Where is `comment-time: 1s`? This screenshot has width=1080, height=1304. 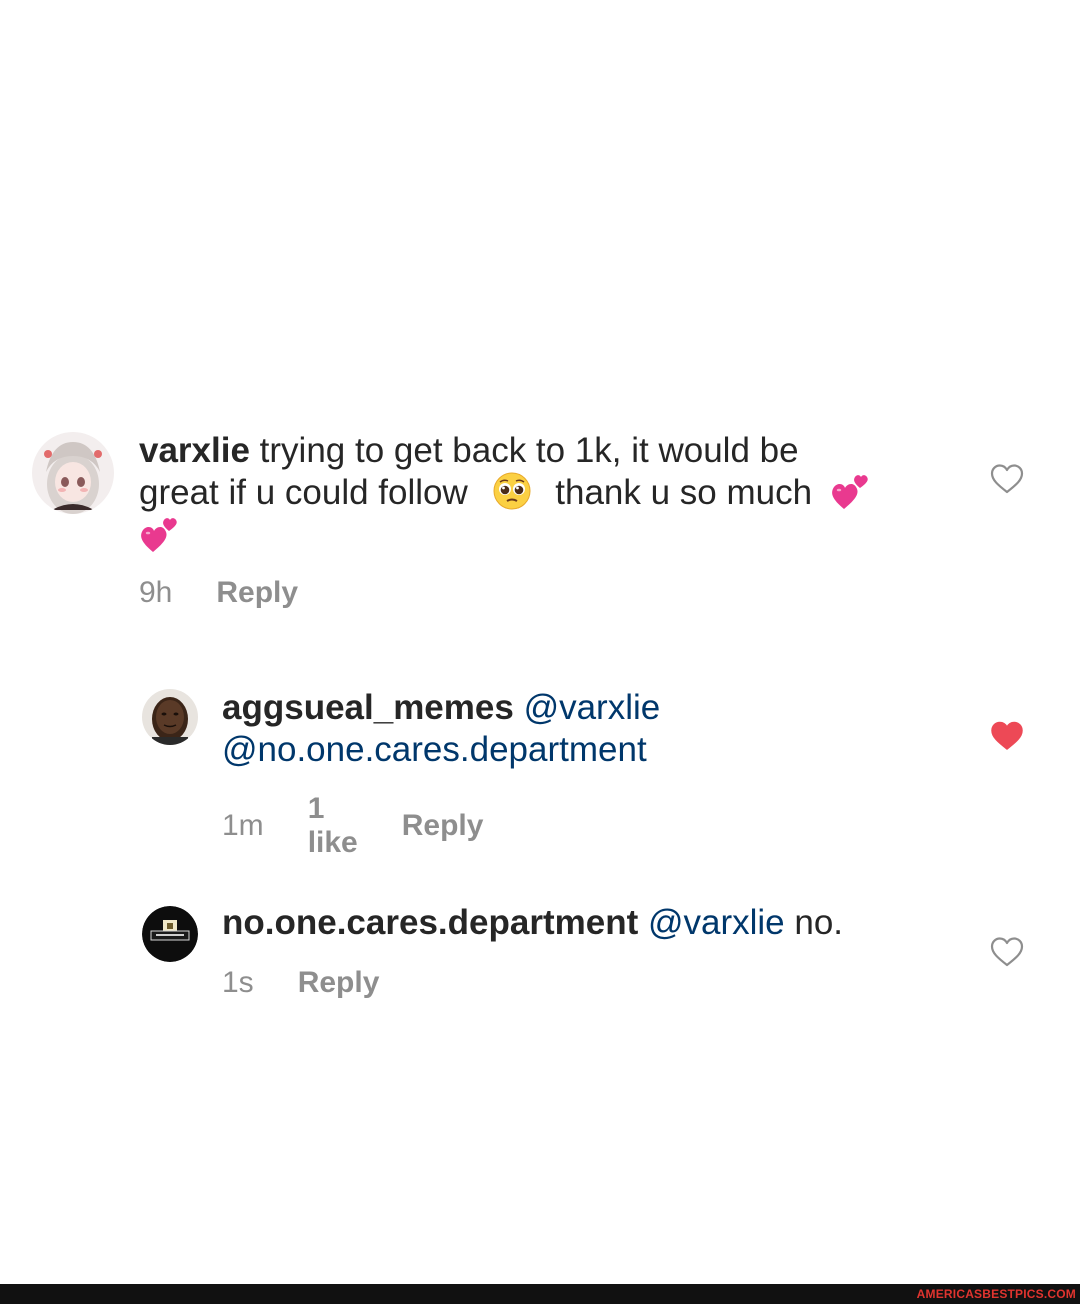 comment-time: 1s is located at coordinates (238, 982).